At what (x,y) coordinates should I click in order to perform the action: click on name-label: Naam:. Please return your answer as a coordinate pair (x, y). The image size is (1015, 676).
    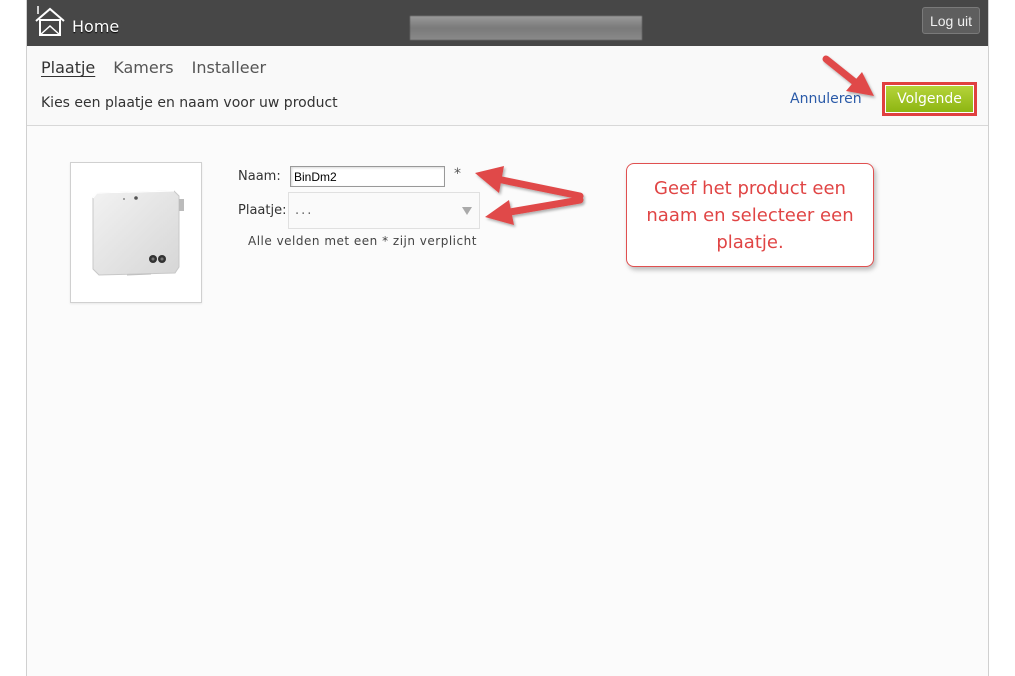
    Looking at the image, I should click on (259, 176).